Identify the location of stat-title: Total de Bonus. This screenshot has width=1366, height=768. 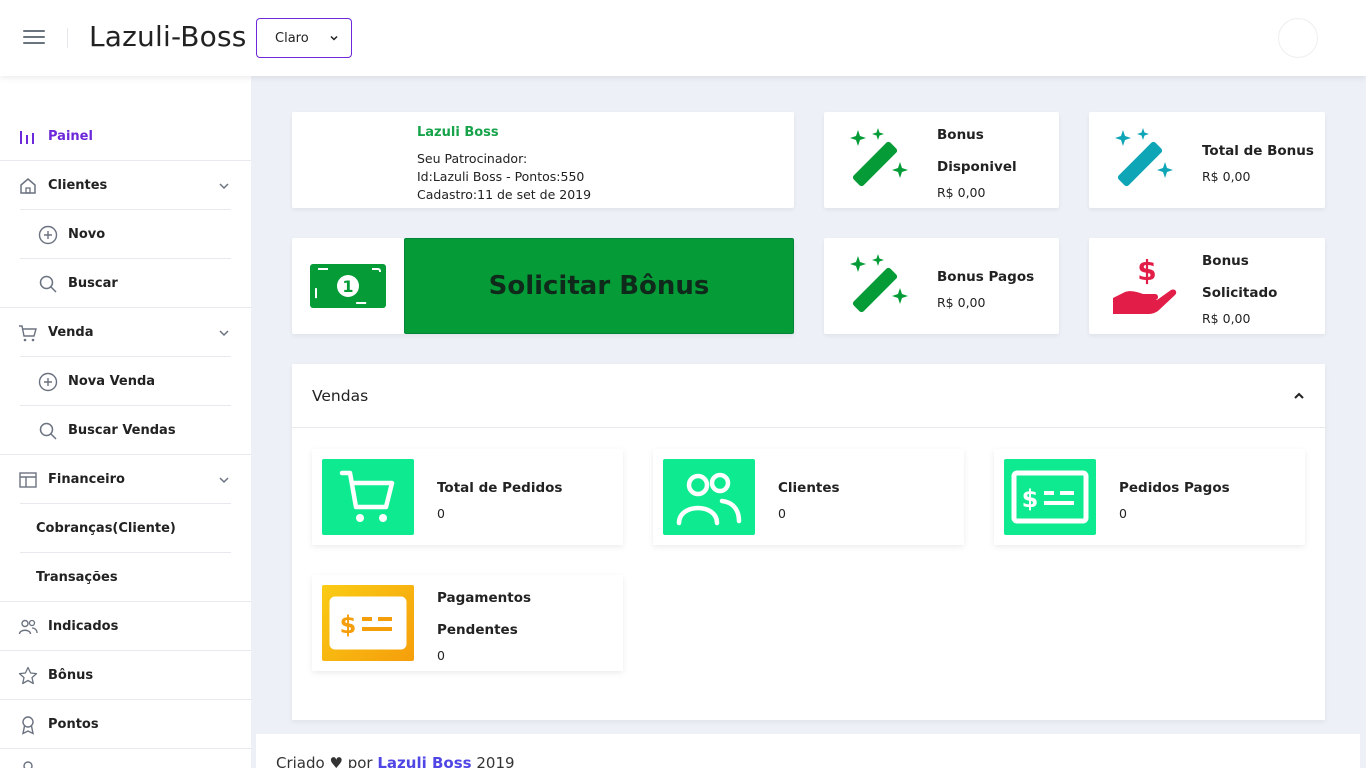
(1258, 151).